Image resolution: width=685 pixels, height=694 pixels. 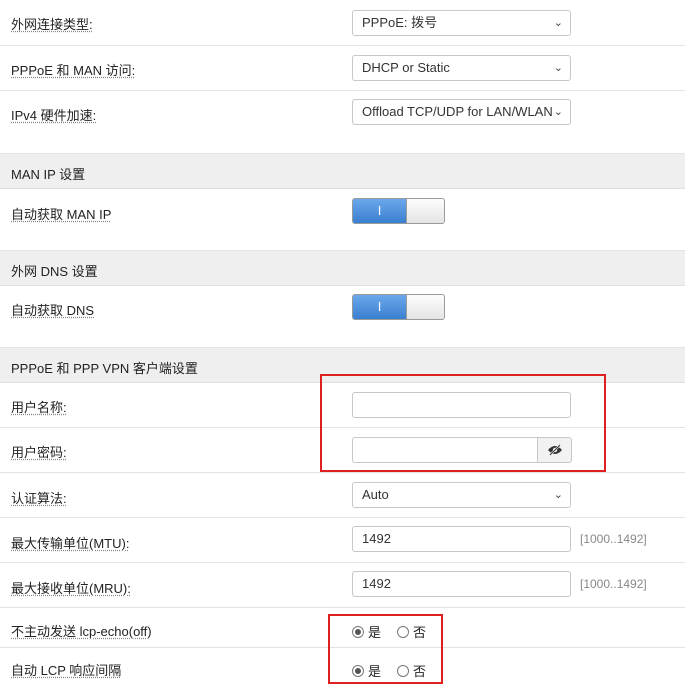 What do you see at coordinates (71, 588) in the screenshot?
I see `mru-label: 最大接收单位(MRU):` at bounding box center [71, 588].